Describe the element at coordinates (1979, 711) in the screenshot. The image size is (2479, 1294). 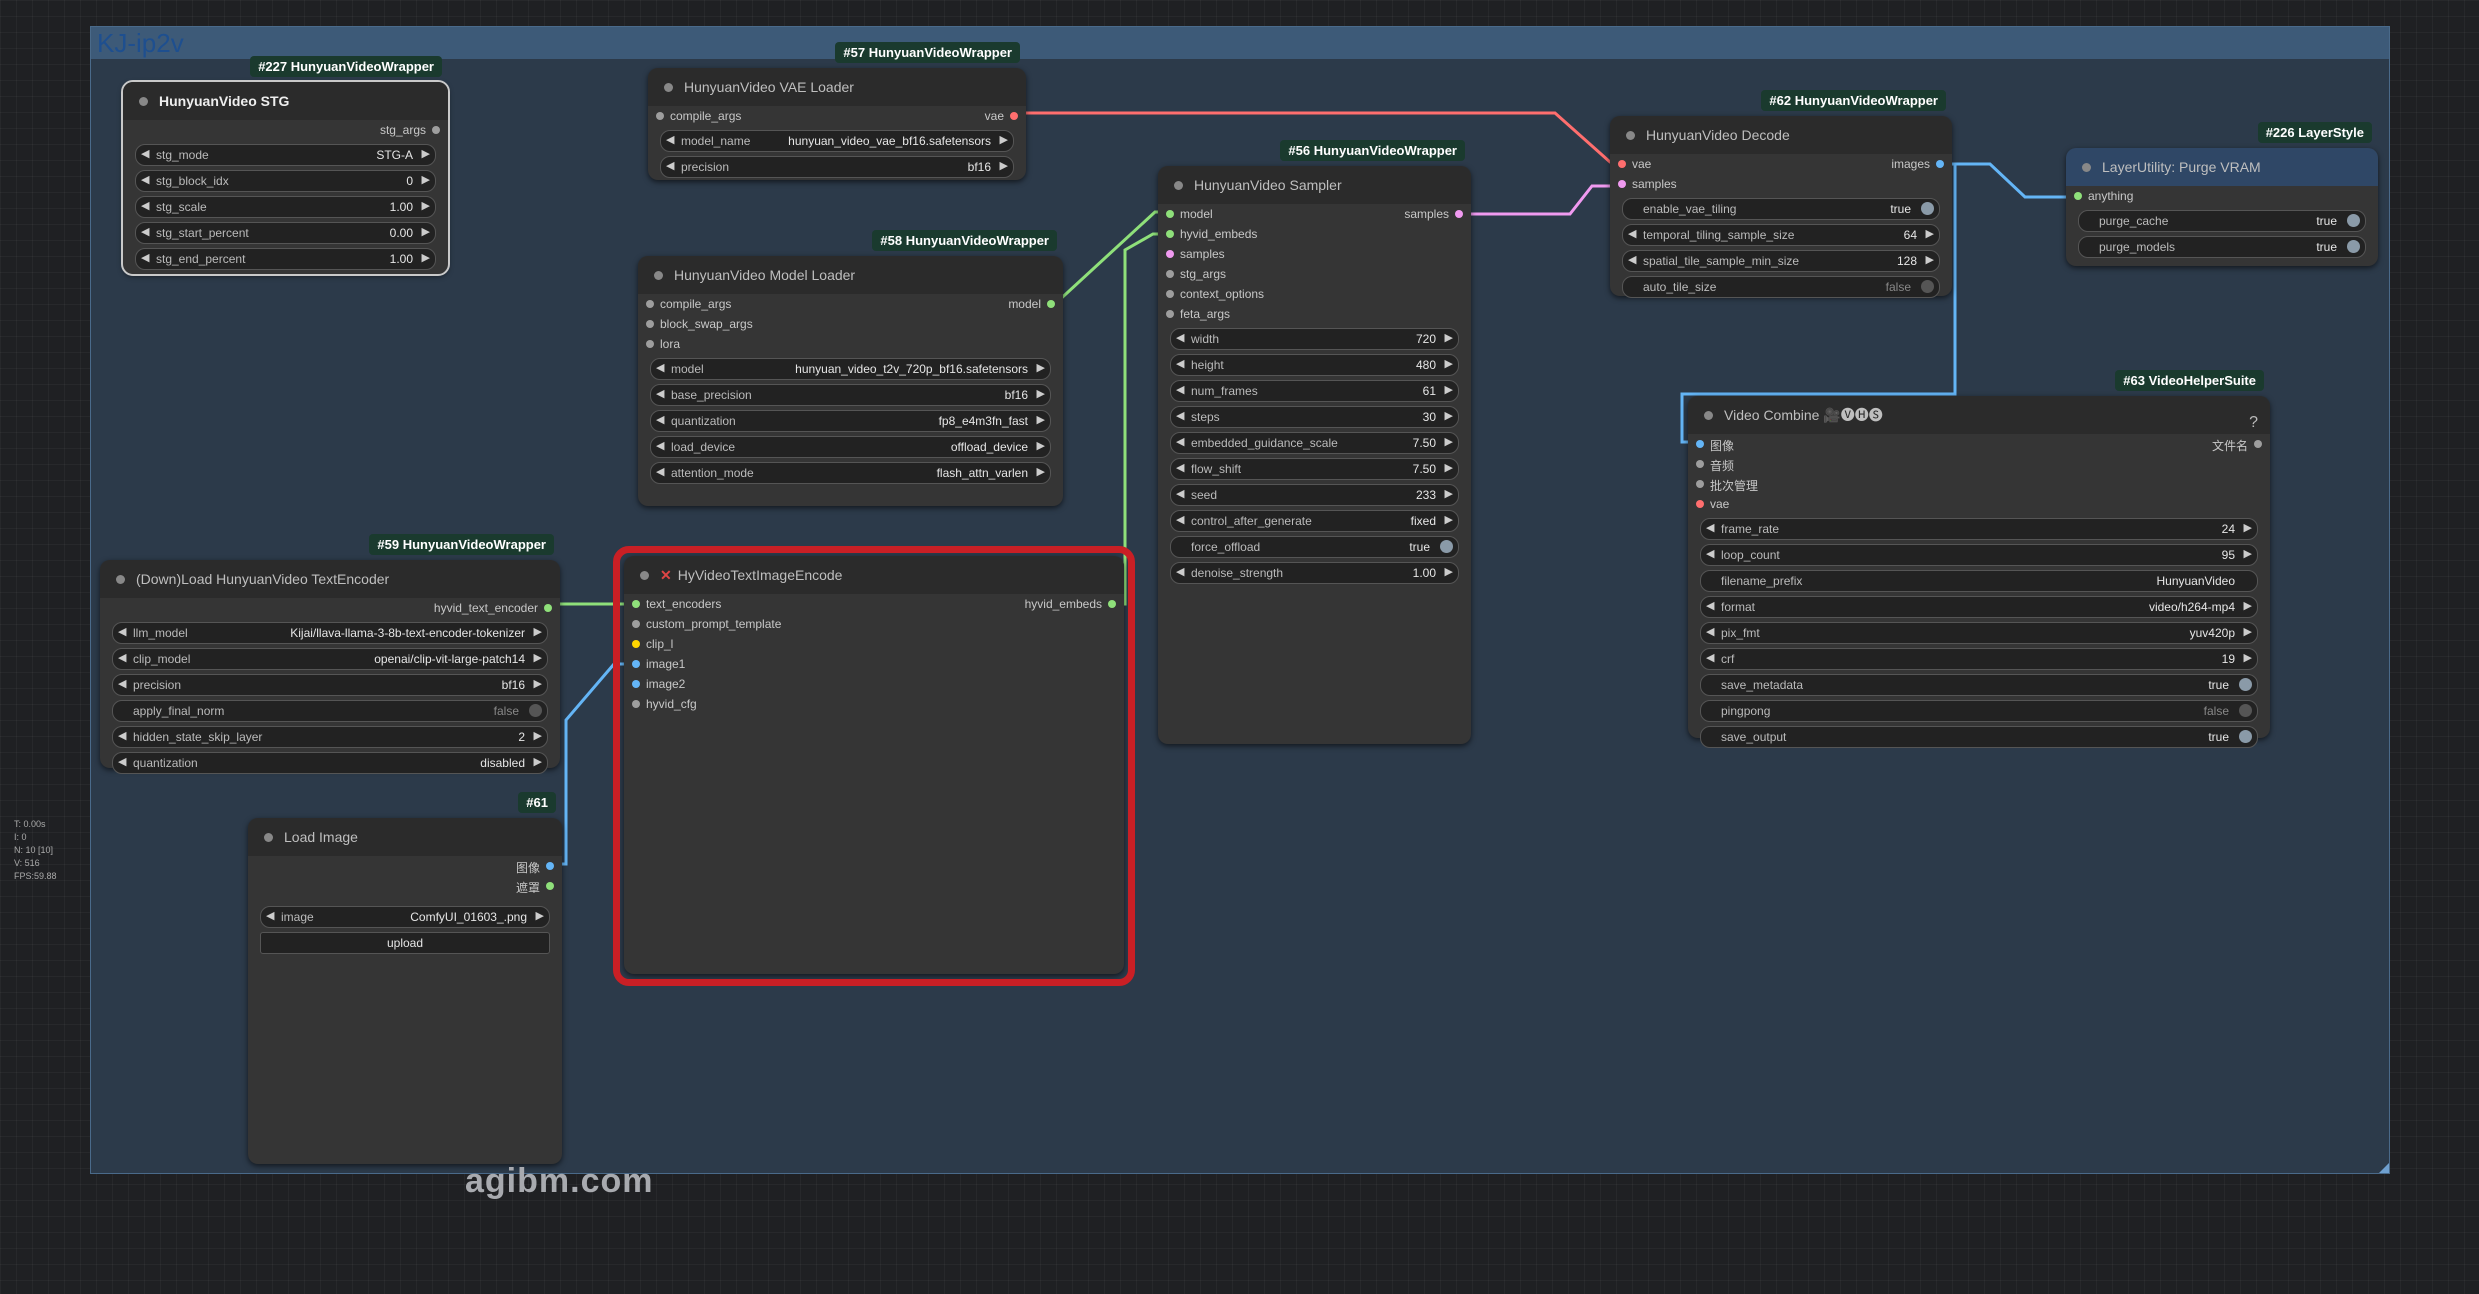
I see `video-combine-toggle: pingpong false` at that location.